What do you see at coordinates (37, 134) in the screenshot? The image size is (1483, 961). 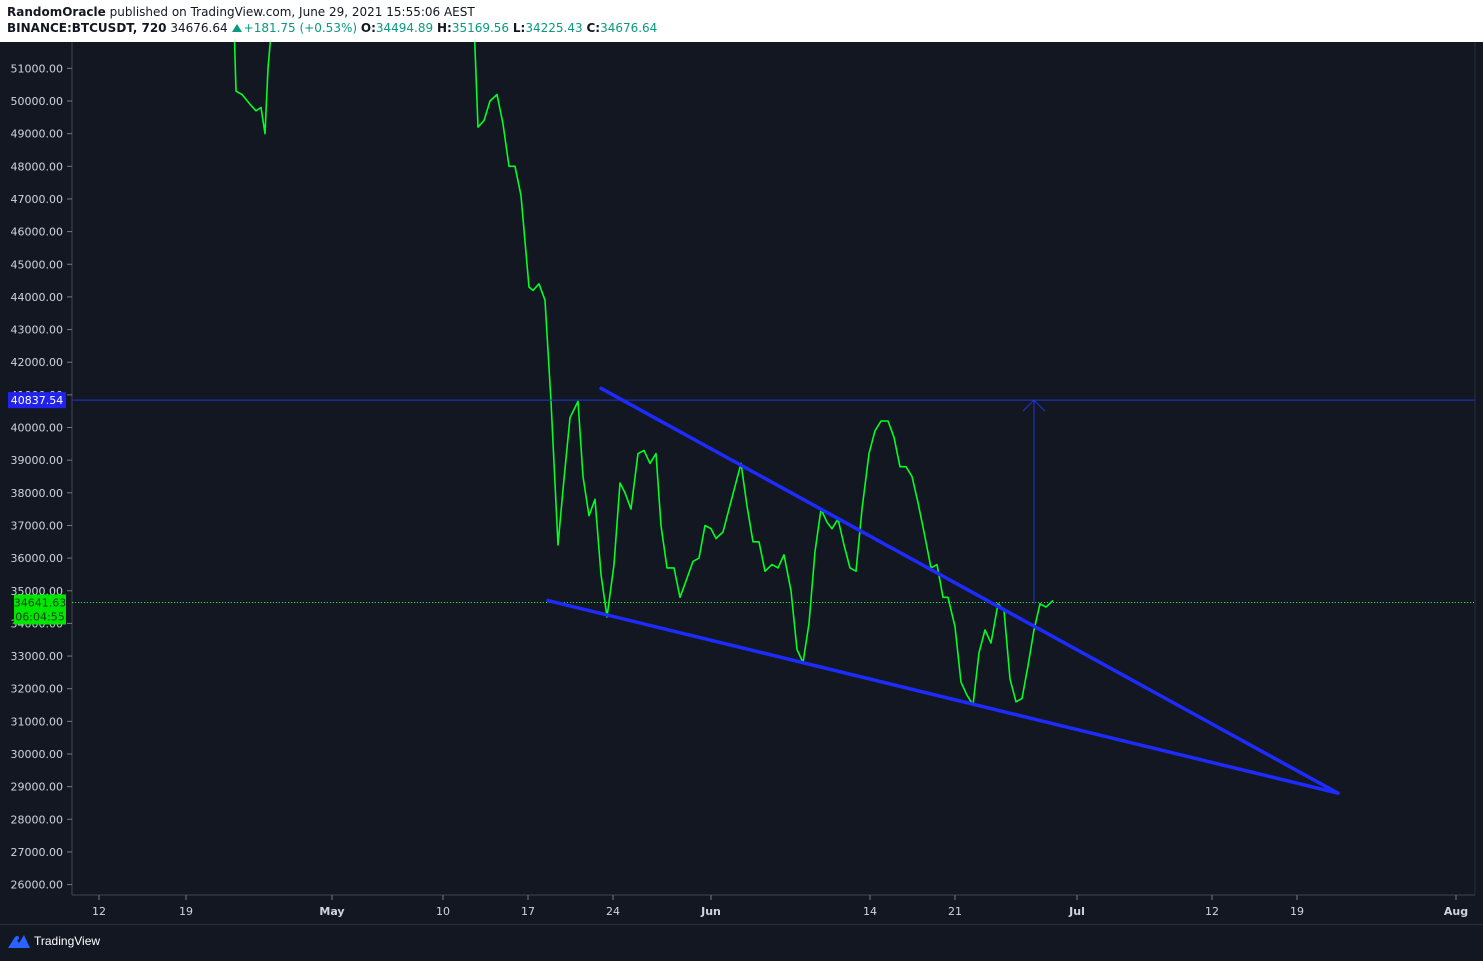 I see `y-tick-label: 49000.00` at bounding box center [37, 134].